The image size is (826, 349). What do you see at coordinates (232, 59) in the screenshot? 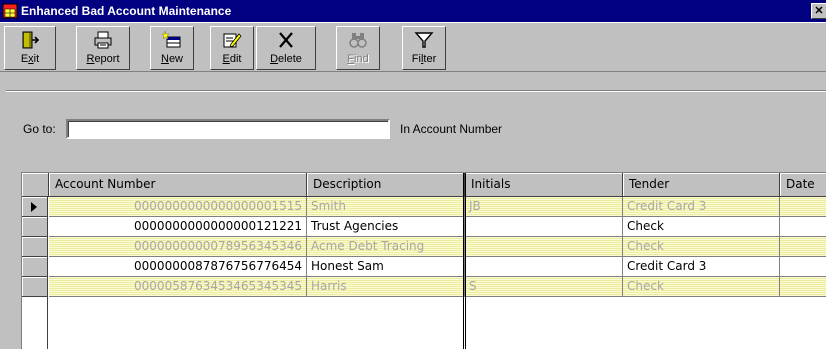
I see `edit-label: Edit` at bounding box center [232, 59].